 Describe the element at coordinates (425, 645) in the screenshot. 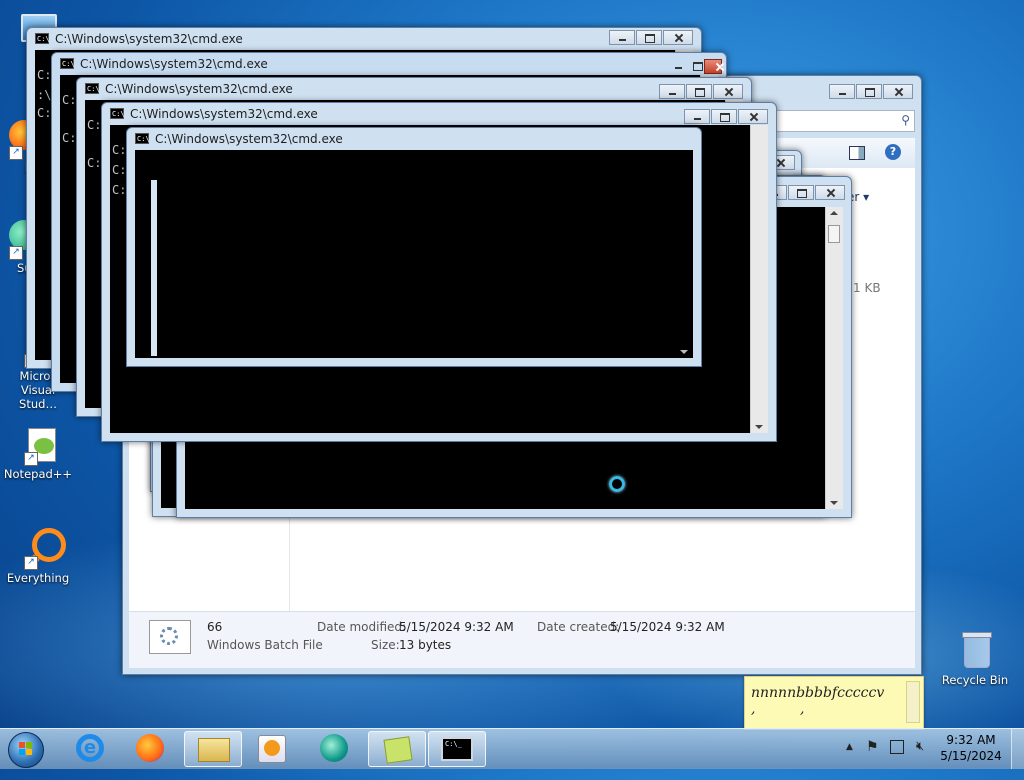

I see `size-value: 13 bytes` at that location.